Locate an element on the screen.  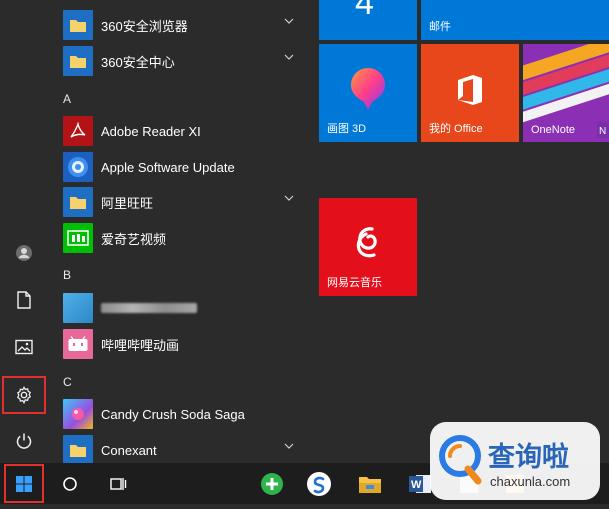
search-button is located at coordinates (70, 483).